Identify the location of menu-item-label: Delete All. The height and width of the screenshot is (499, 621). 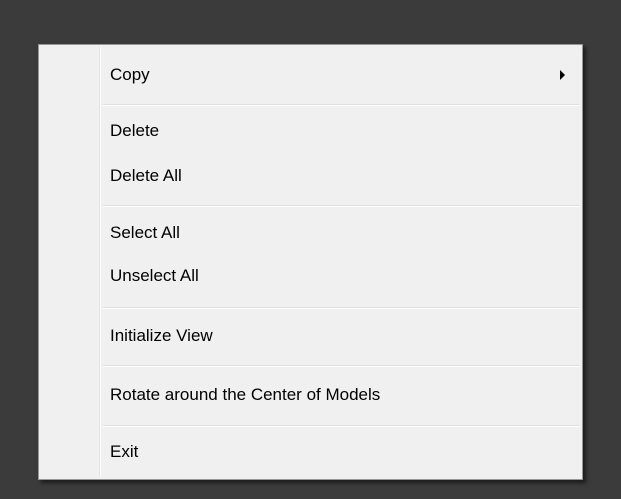
(146, 175).